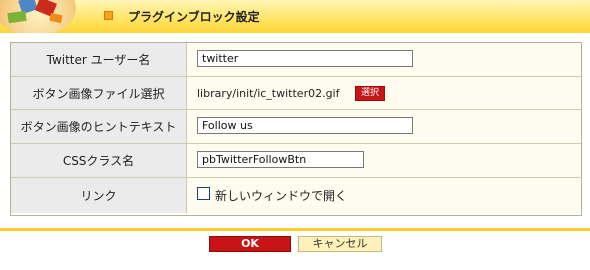  I want to click on footer-divider, so click(295, 229).